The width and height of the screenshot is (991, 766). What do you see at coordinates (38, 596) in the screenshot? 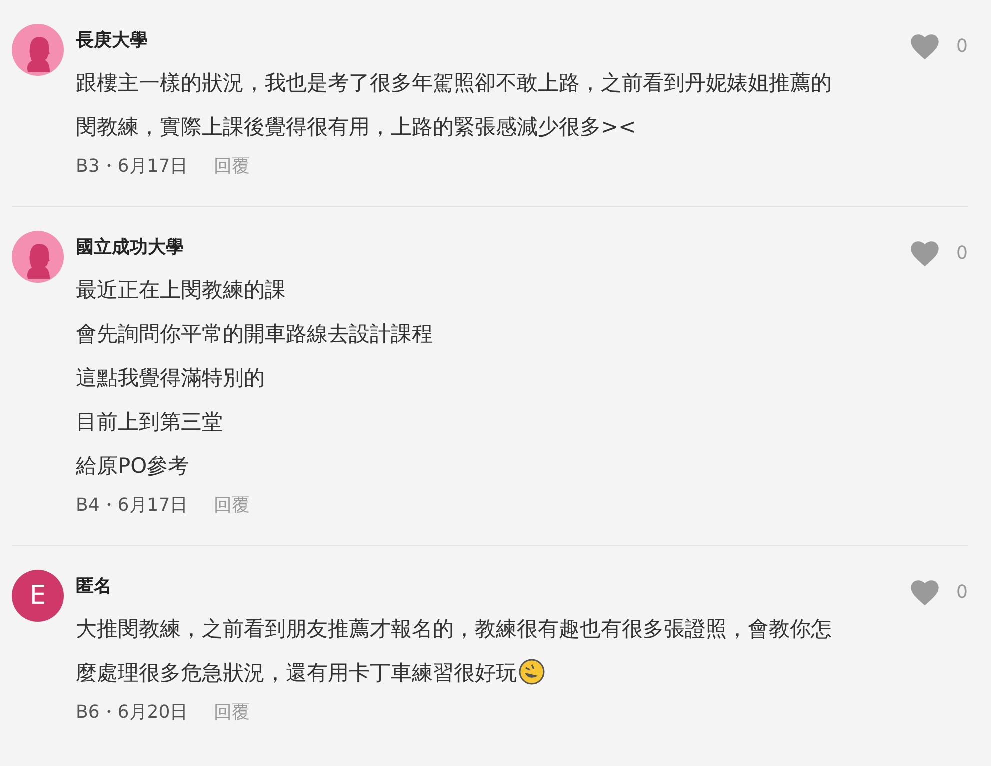
I see `avatar: E` at bounding box center [38, 596].